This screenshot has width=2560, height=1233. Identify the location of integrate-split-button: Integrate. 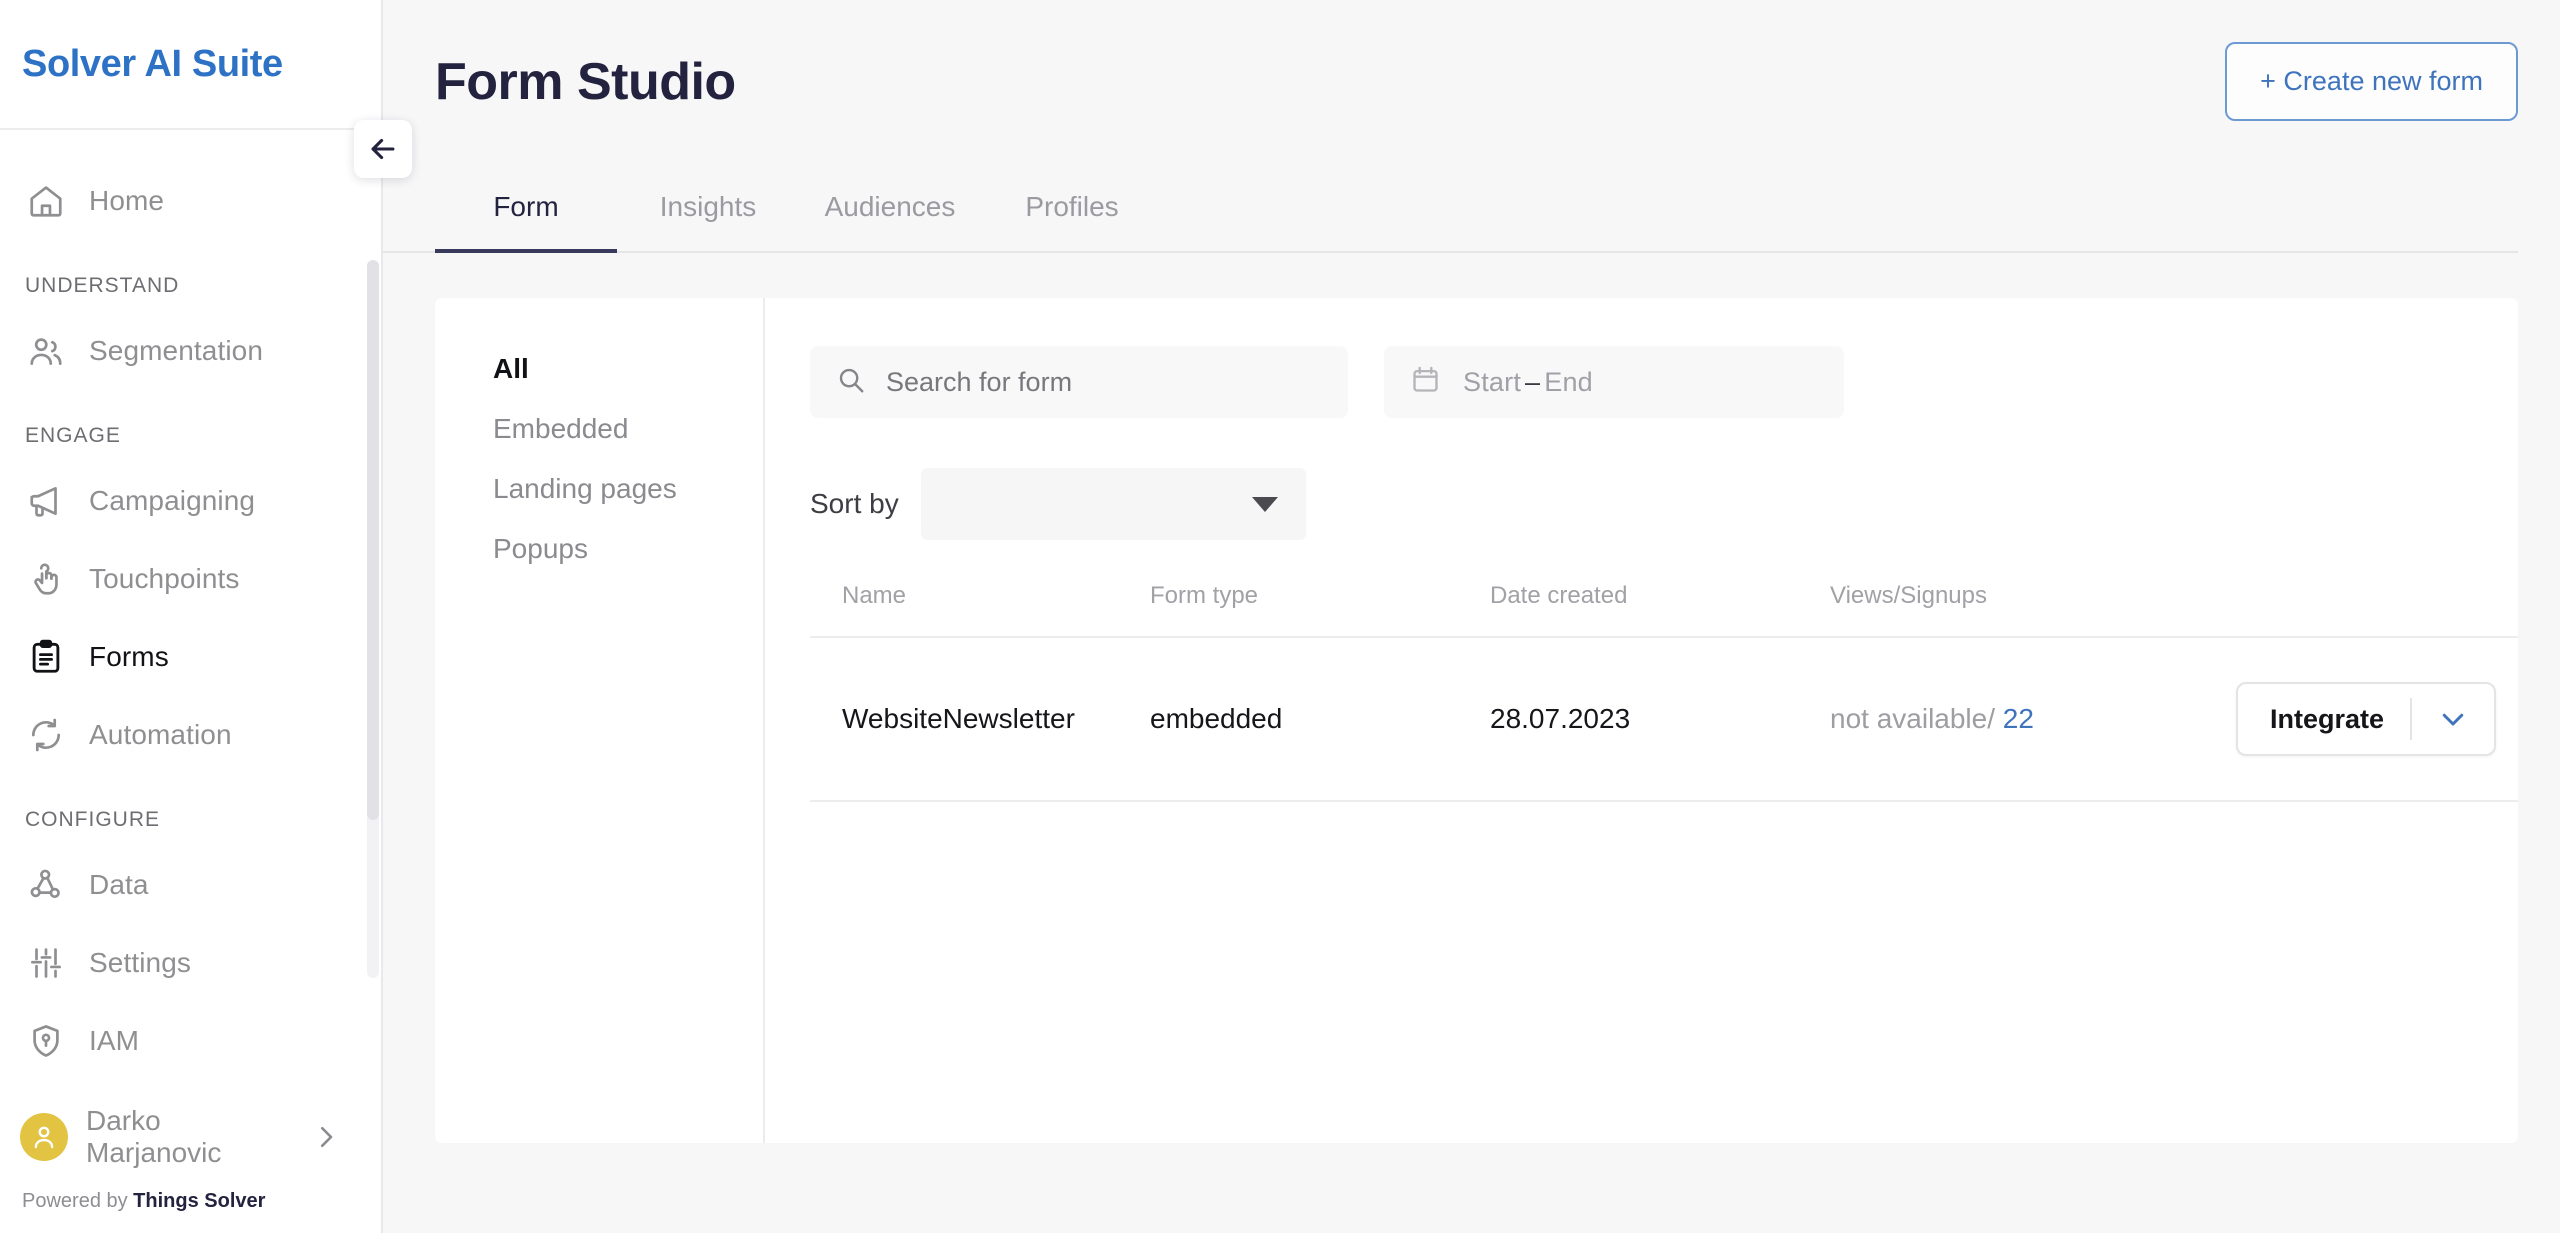
(2365, 719).